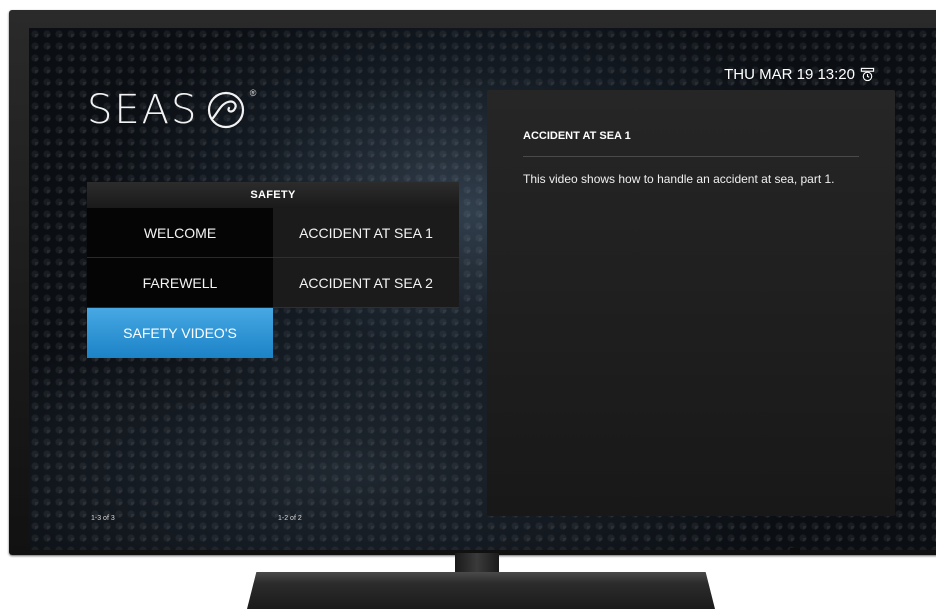  I want to click on power-led, so click(795, 551).